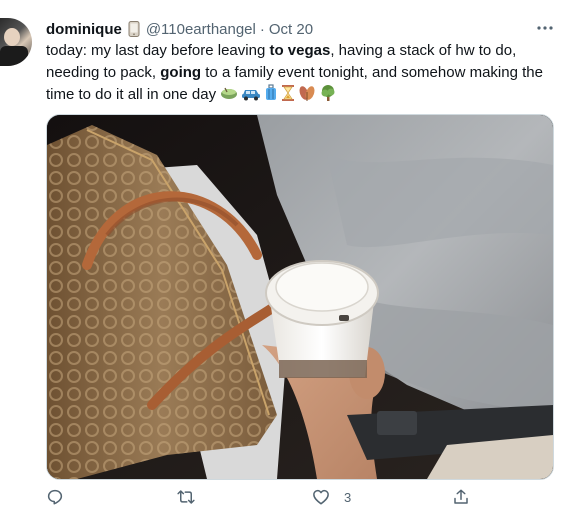 This screenshot has width=568, height=528. What do you see at coordinates (348, 497) in the screenshot?
I see `like-count: 3` at bounding box center [348, 497].